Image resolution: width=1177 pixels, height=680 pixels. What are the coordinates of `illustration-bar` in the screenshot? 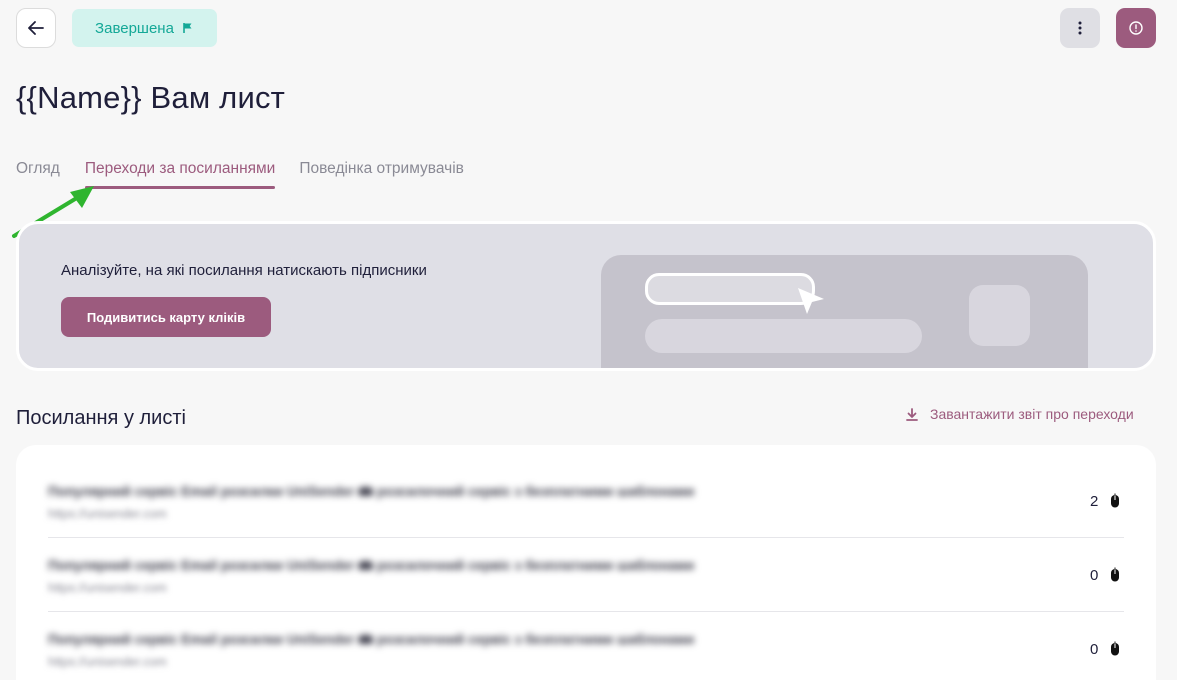 It's located at (783, 336).